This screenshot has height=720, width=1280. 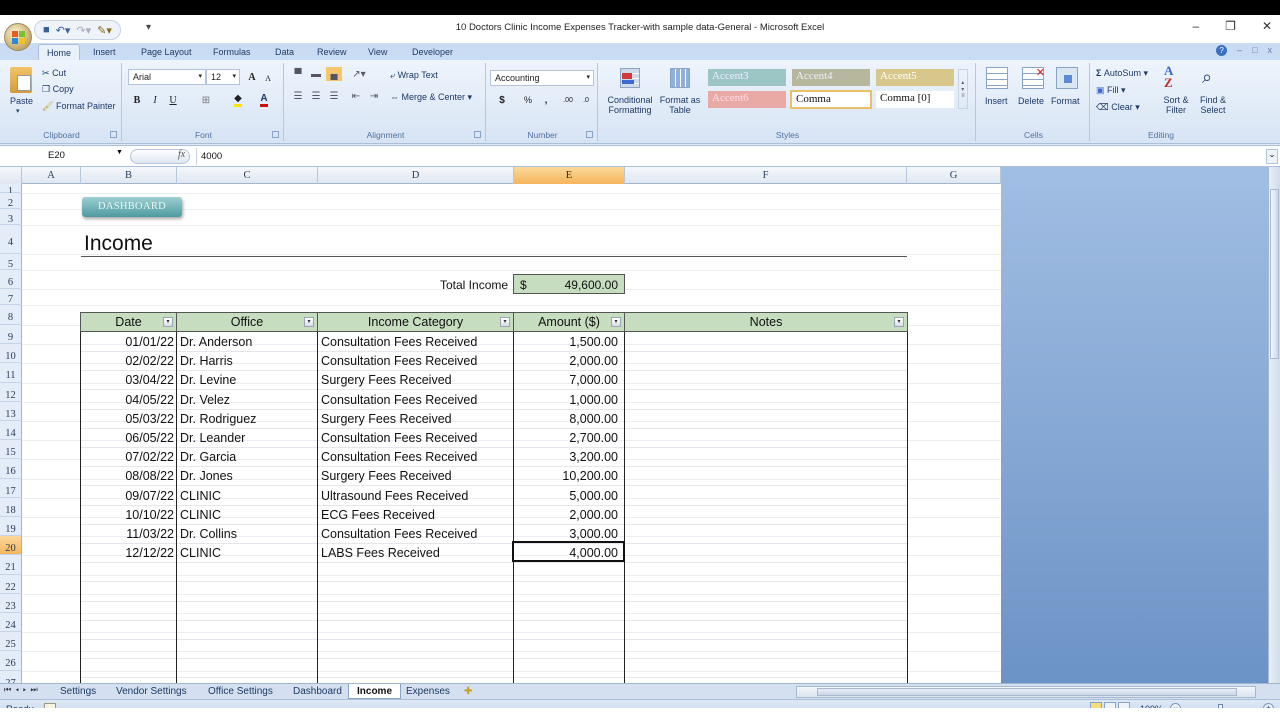 I want to click on cell-office: Dr. Harris, so click(x=247, y=361).